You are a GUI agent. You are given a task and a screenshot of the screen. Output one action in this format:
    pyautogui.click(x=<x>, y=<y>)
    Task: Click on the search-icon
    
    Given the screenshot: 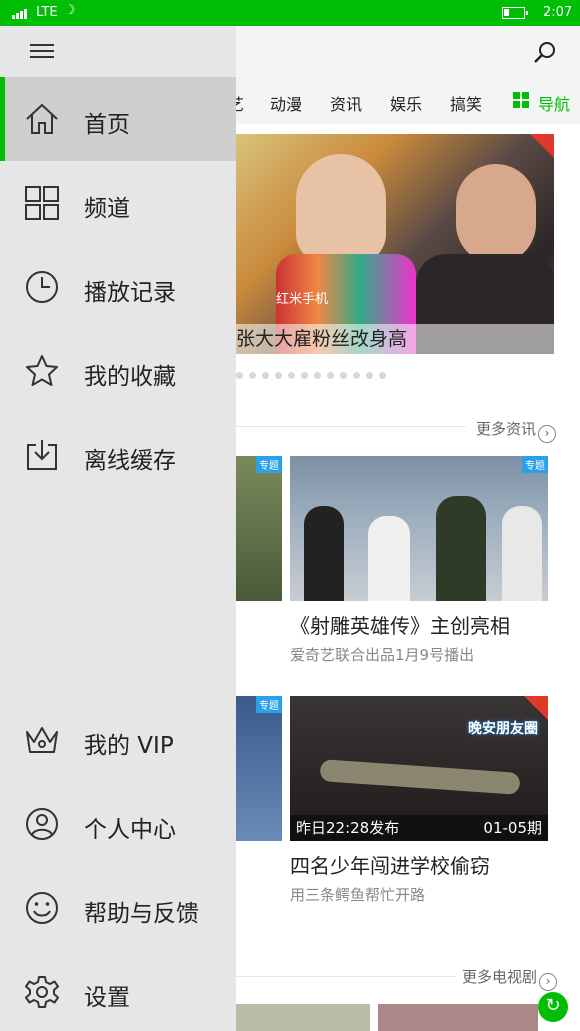 What is the action you would take?
    pyautogui.click(x=545, y=52)
    